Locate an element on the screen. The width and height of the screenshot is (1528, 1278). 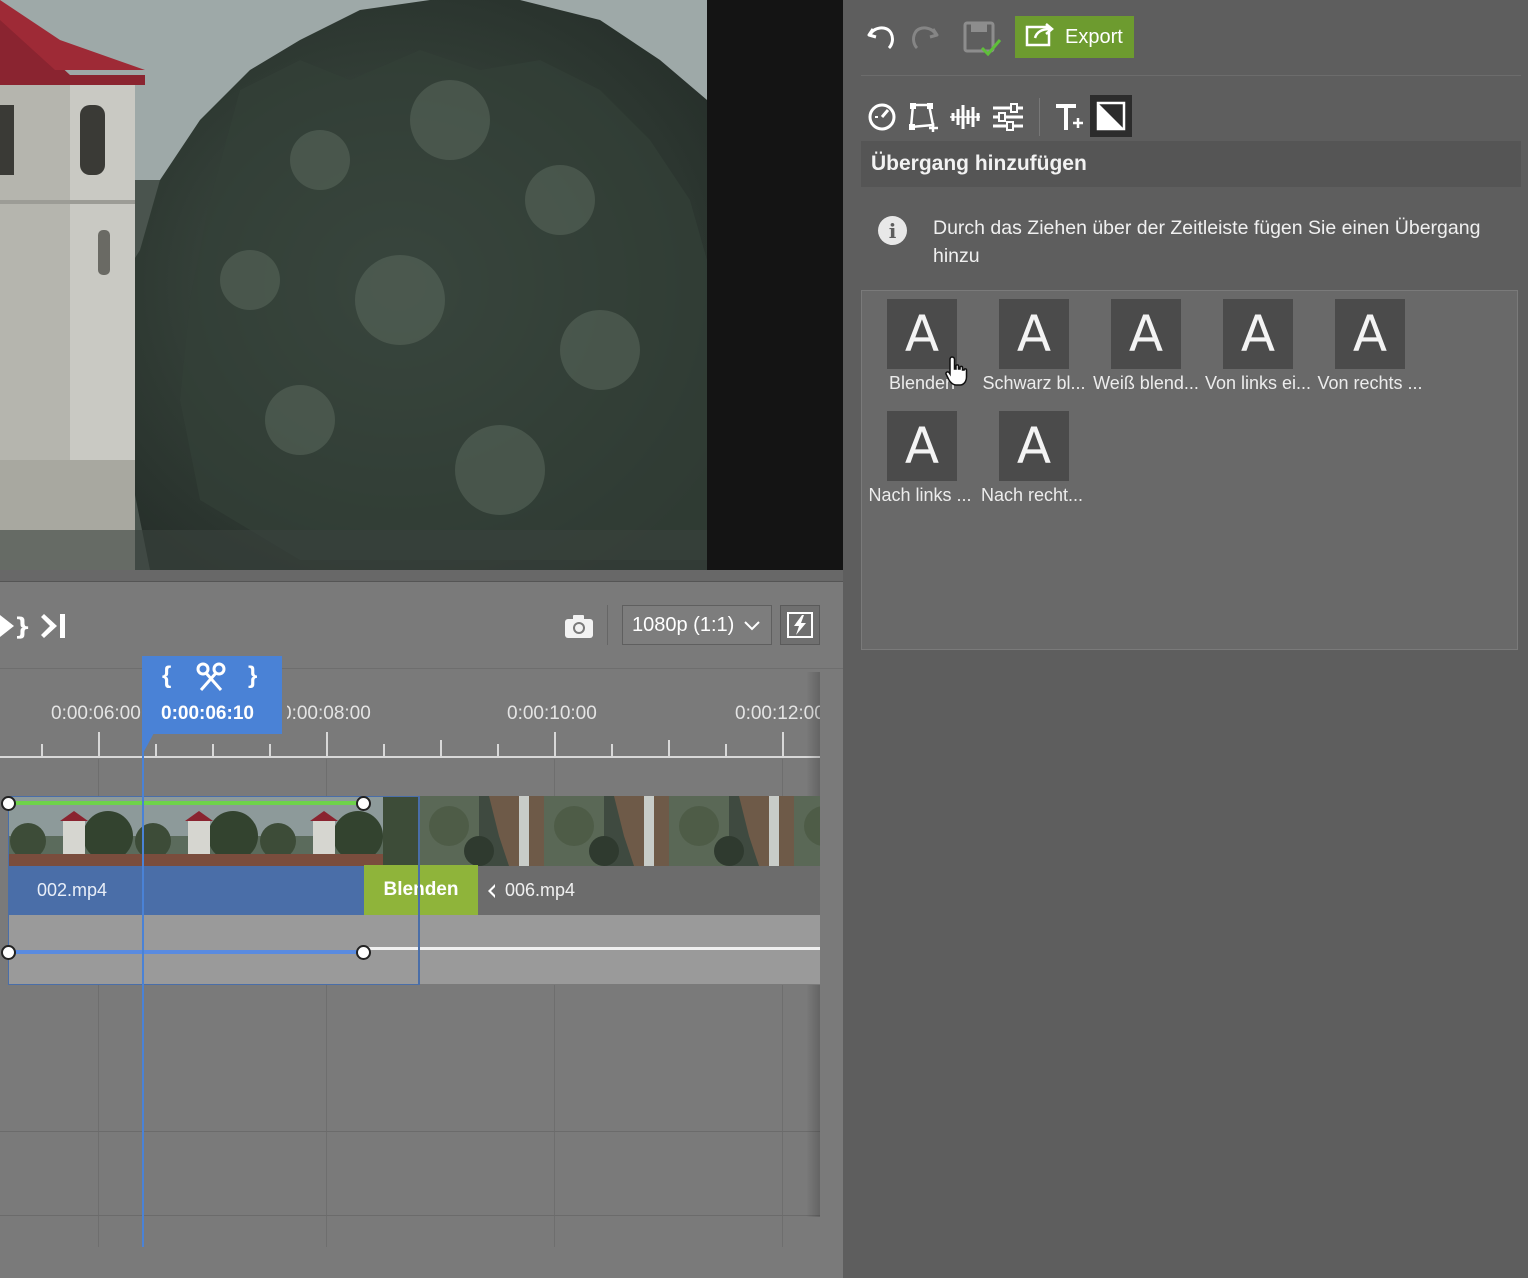
panel-title-text: Übergang hinzufügen is located at coordinates (979, 163).